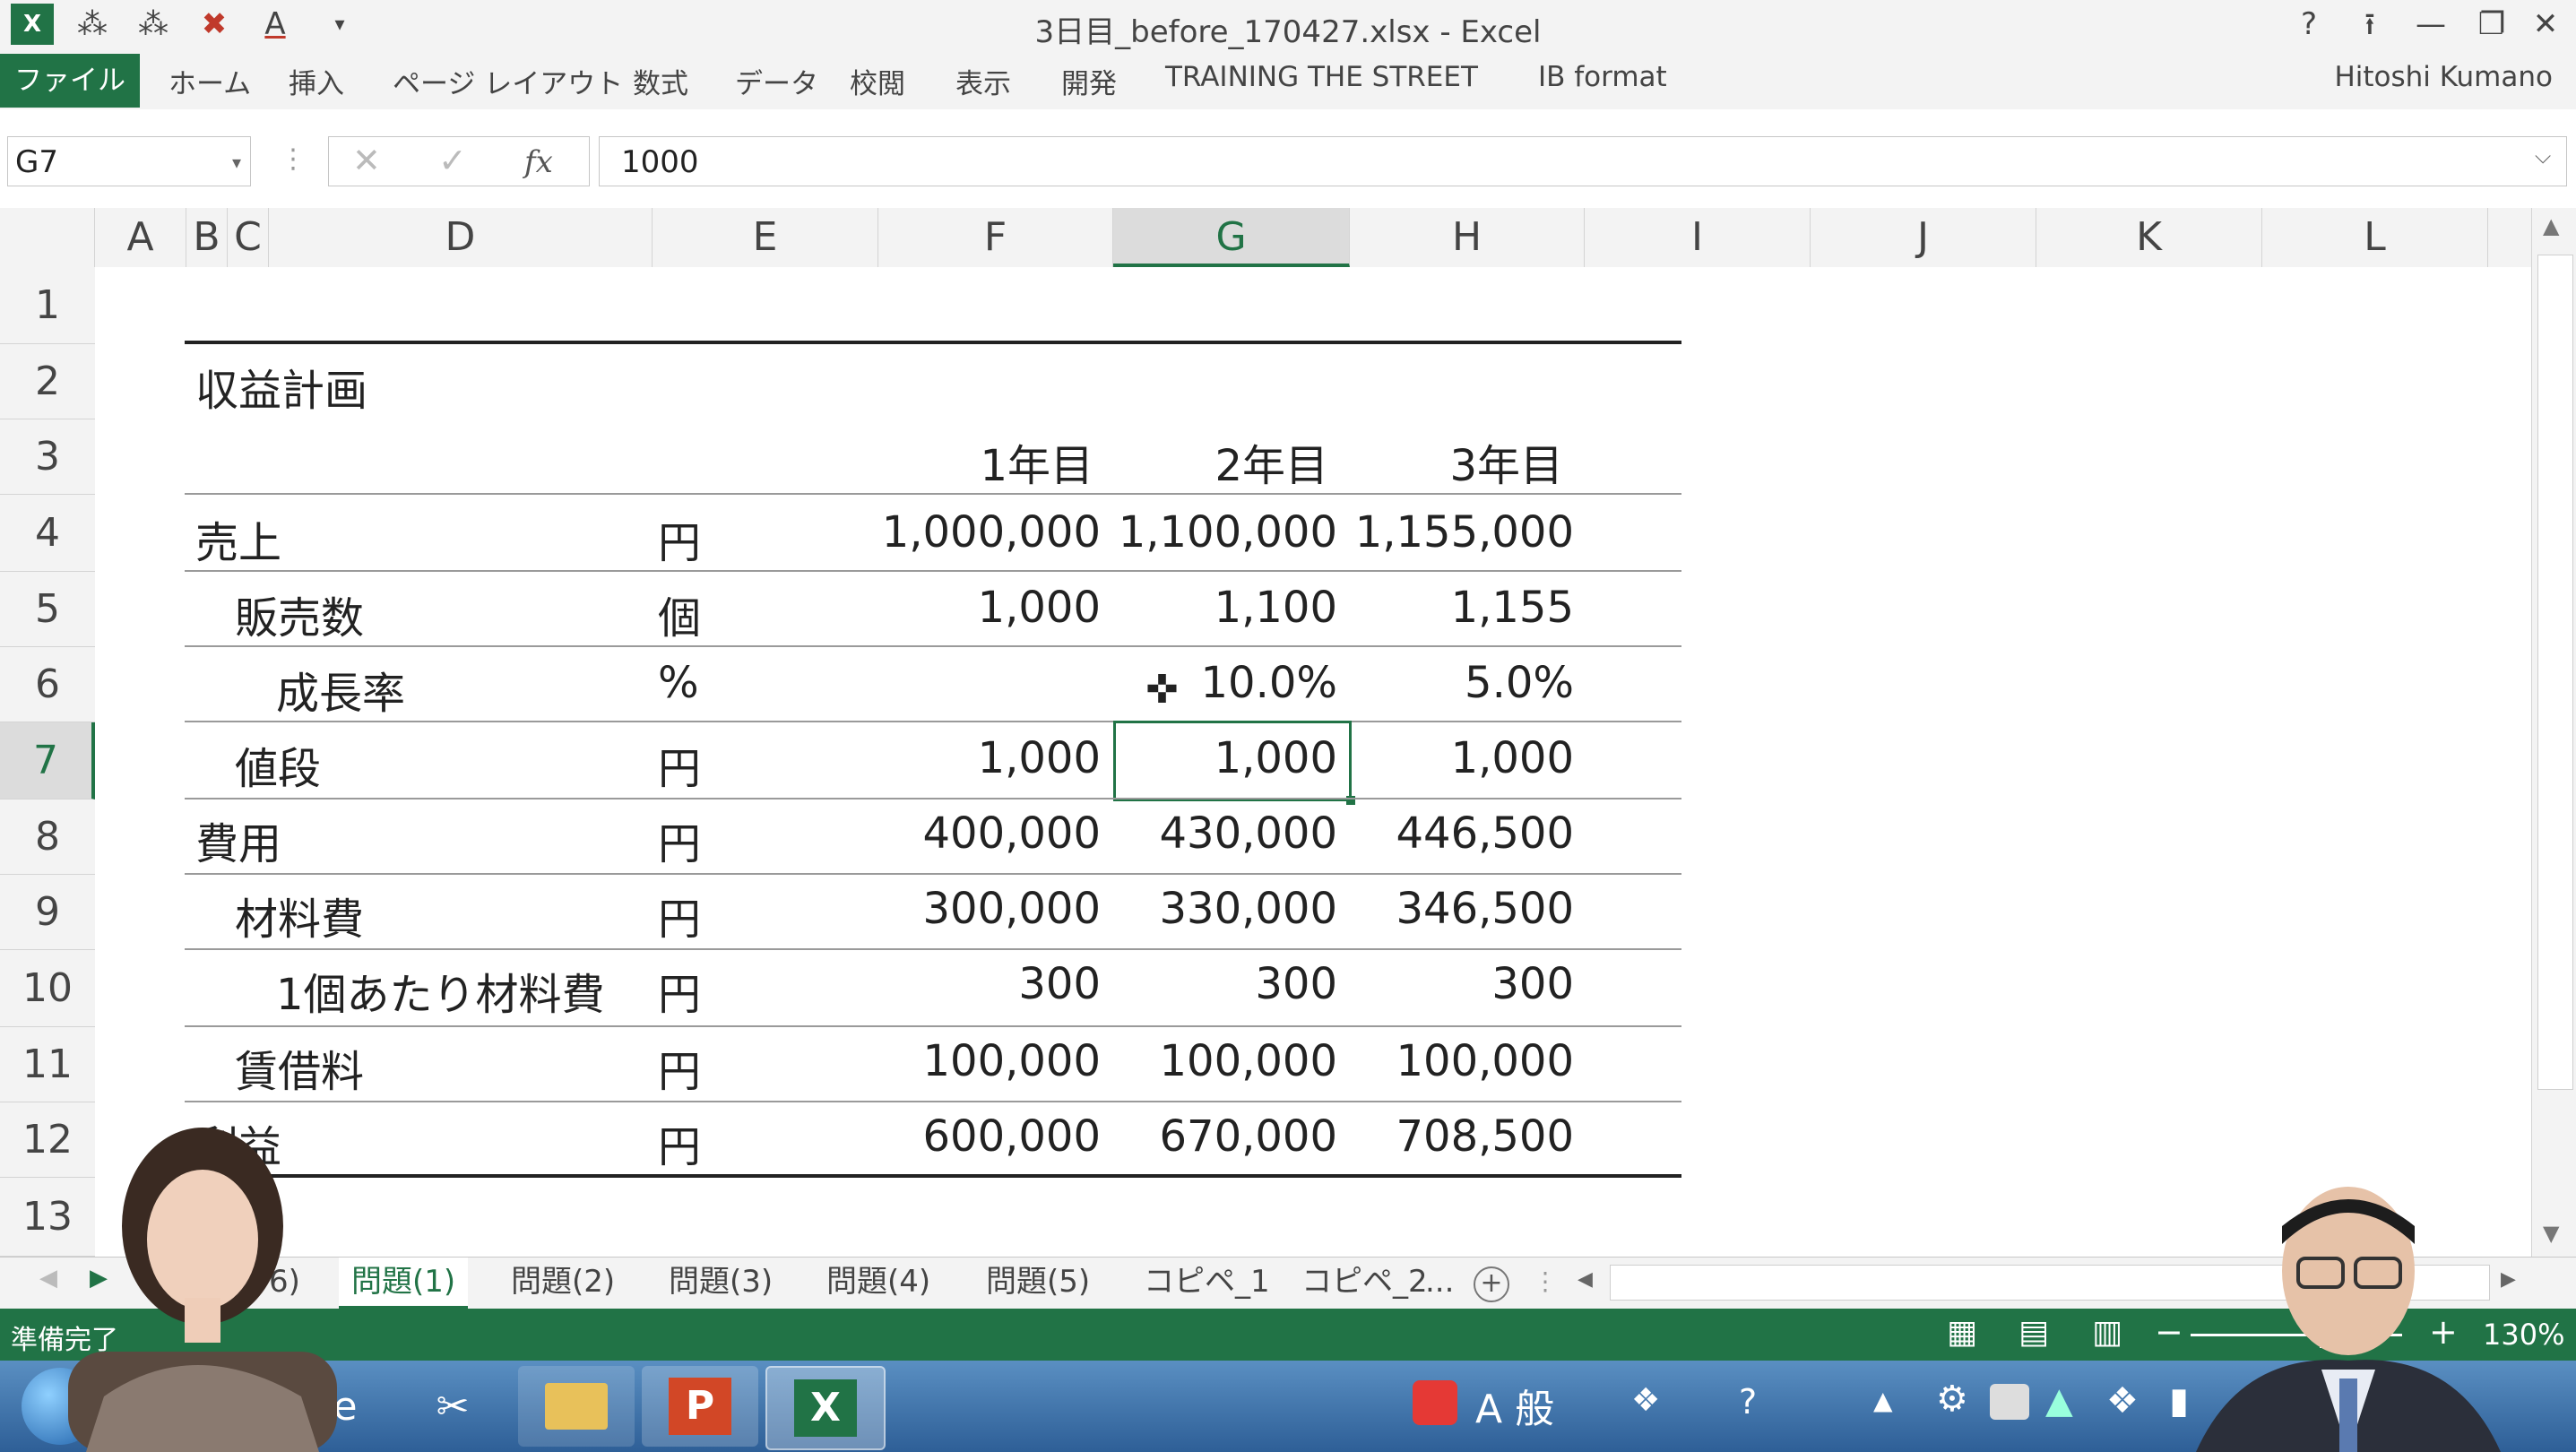 Image resolution: width=2576 pixels, height=1452 pixels. What do you see at coordinates (2375, 237) in the screenshot?
I see `column-header: L` at bounding box center [2375, 237].